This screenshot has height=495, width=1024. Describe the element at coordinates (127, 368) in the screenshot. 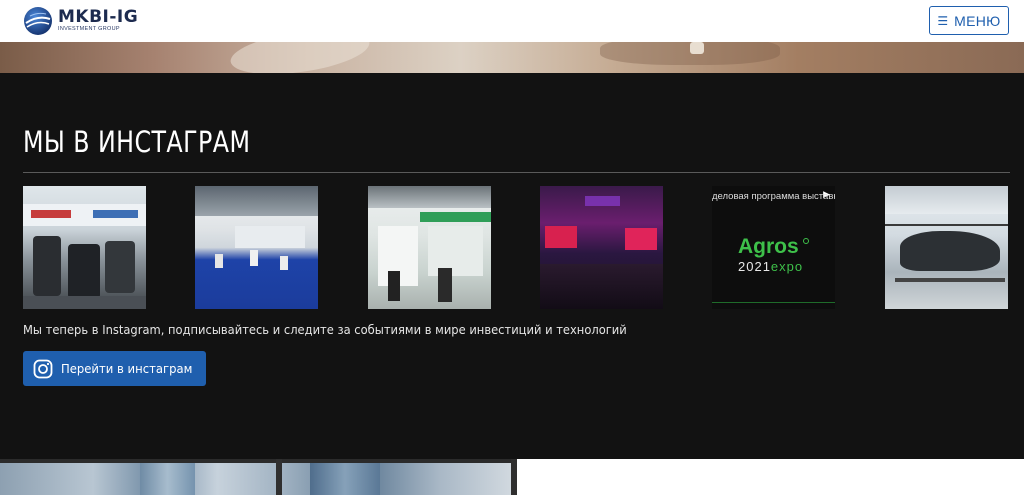

I see `go-to-instagram-label: Перейти в инстаграм` at that location.